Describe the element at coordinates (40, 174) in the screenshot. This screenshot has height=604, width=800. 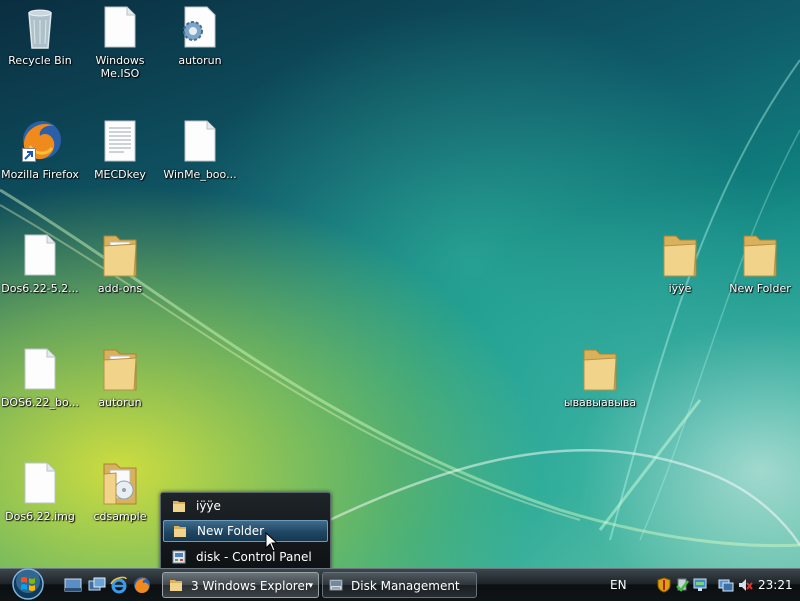
I see `desktop-icon-label: Mozilla Firefox` at that location.